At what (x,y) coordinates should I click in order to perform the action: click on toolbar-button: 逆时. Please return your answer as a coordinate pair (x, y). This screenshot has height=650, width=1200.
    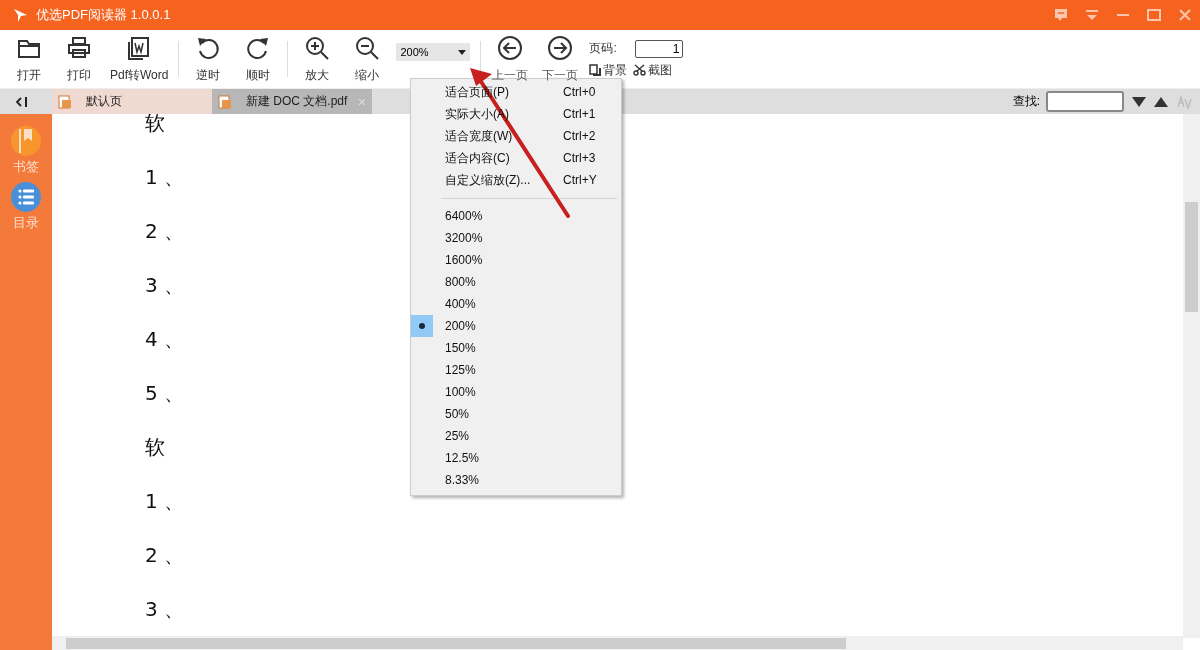
    Looking at the image, I should click on (208, 59).